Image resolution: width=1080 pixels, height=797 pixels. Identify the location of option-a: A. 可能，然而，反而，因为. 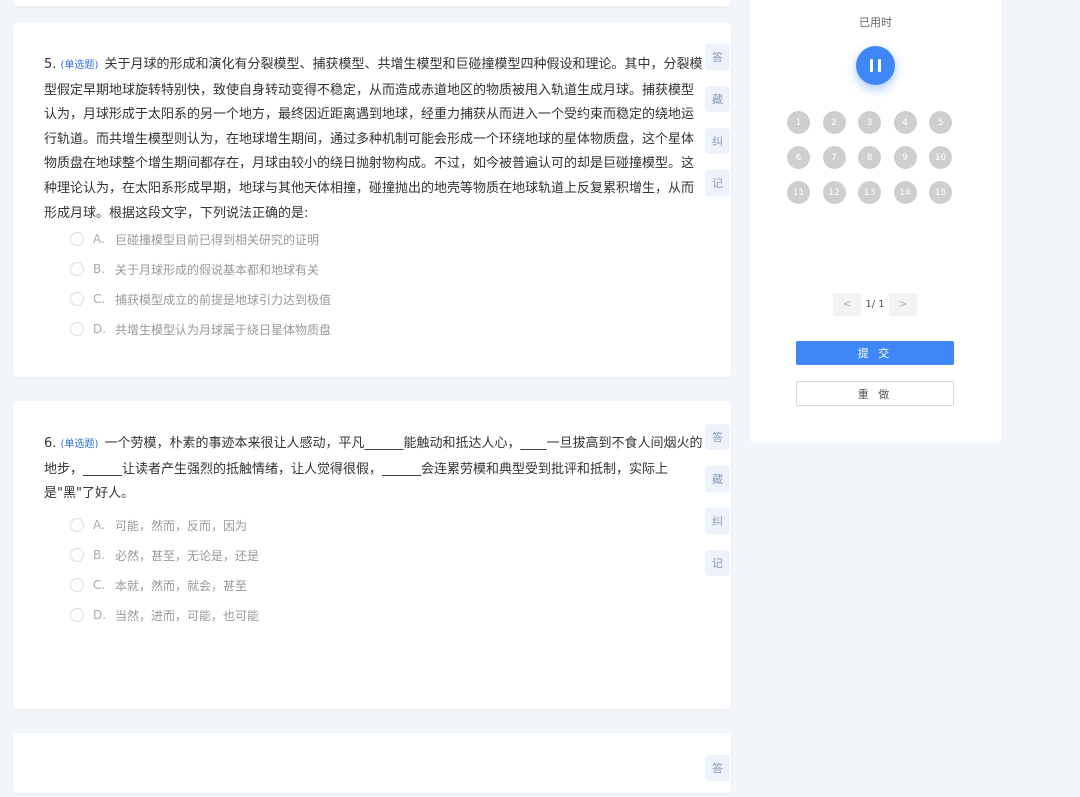
(164, 525).